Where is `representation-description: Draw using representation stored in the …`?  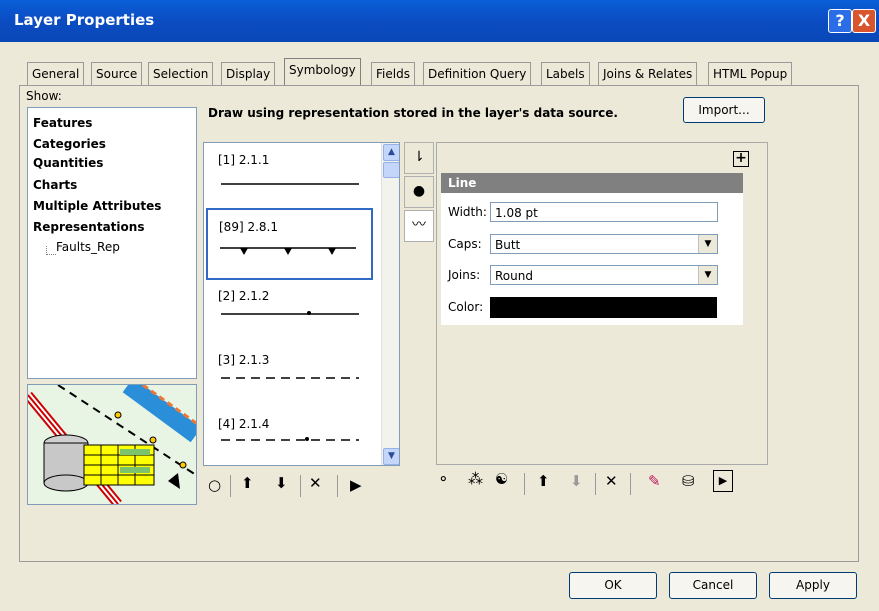
representation-description: Draw using representation stored in the … is located at coordinates (413, 113).